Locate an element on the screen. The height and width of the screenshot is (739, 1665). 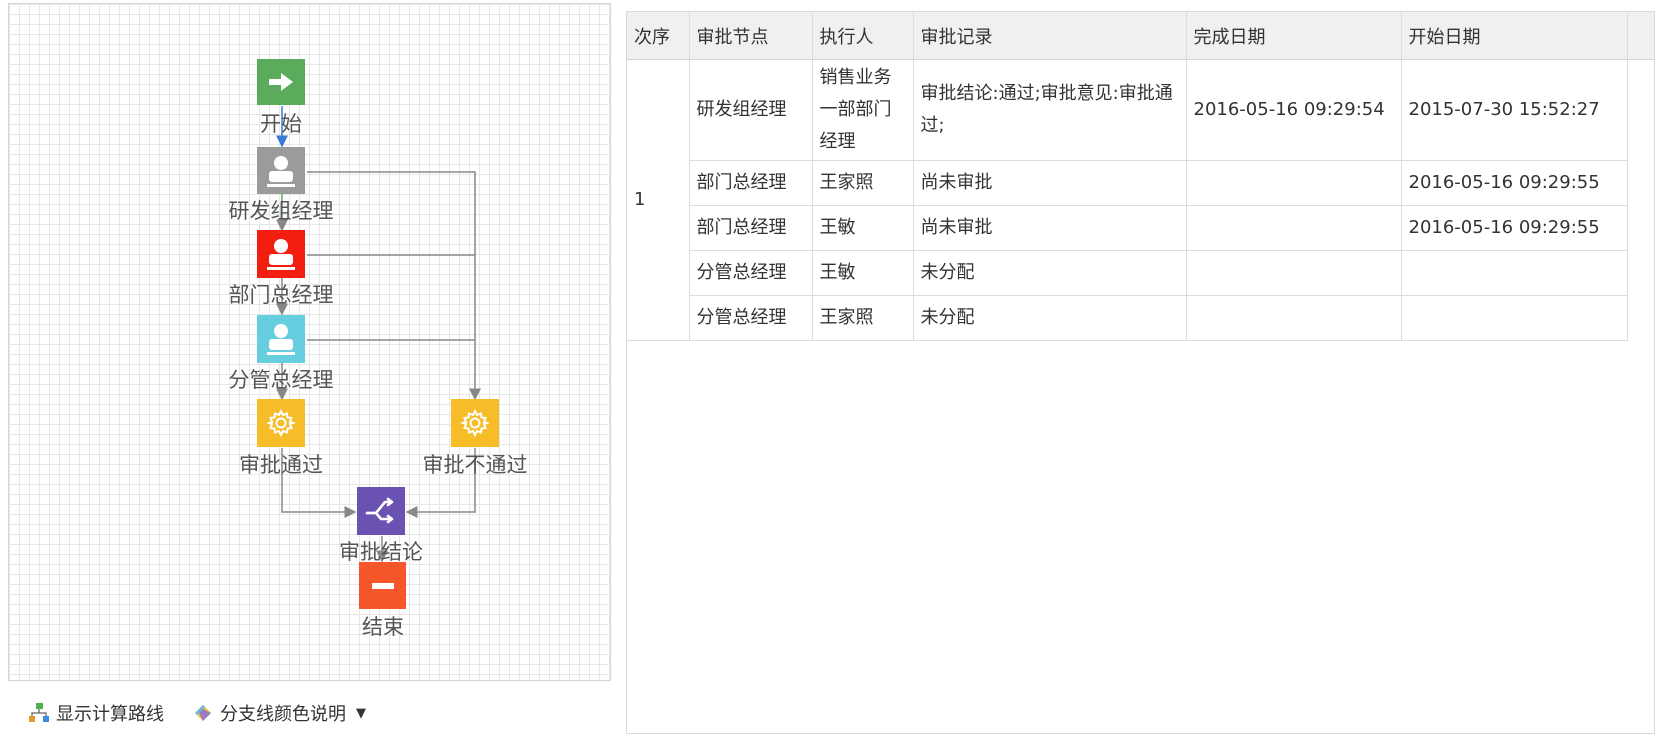
merge-branch-icon is located at coordinates (379, 510).